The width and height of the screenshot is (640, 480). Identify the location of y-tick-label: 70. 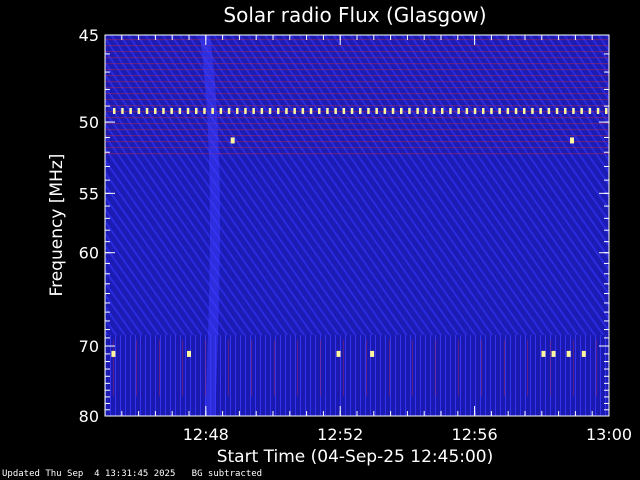
(89, 346).